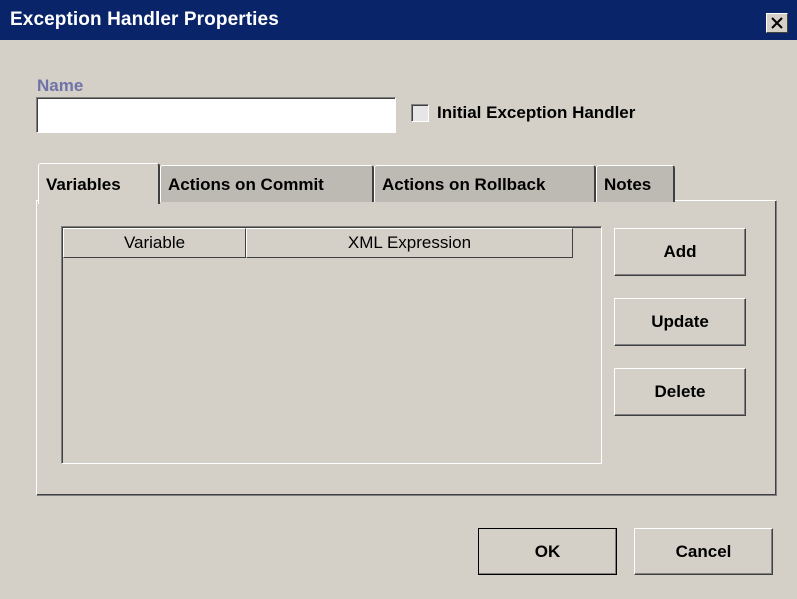  Describe the element at coordinates (485, 183) in the screenshot. I see `tab-actions-on-rollback: Actions on Rollback` at that location.